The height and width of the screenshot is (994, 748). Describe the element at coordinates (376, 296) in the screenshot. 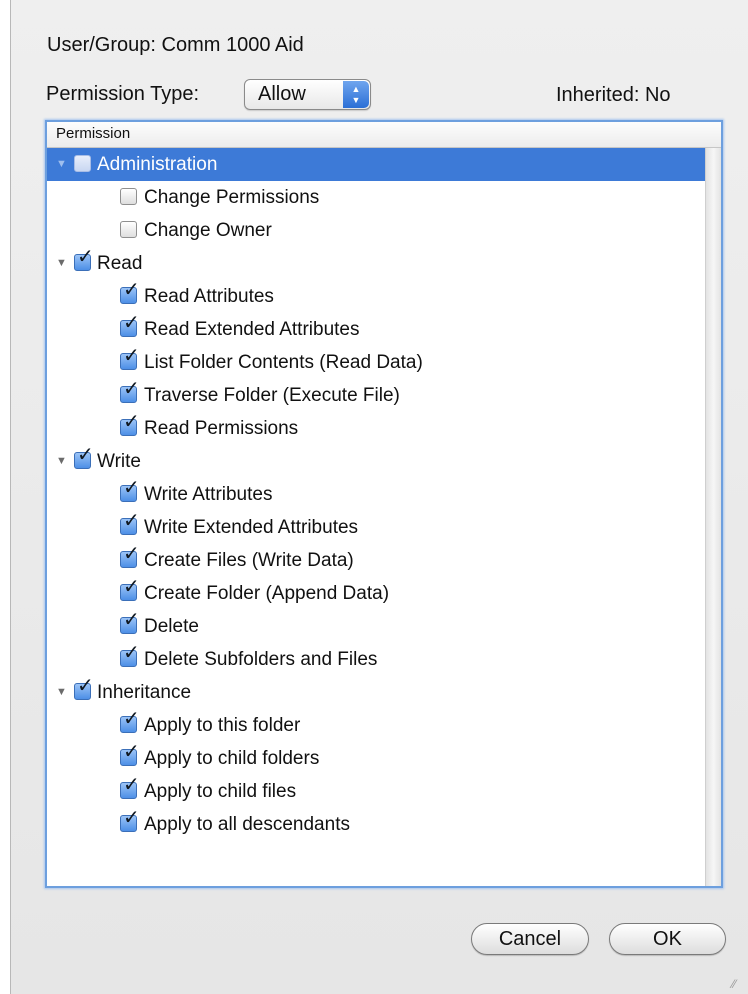

I see `permission-row: ✓ Read Attributes` at that location.